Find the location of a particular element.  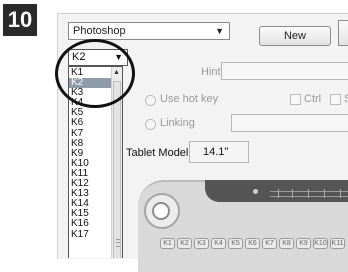

key-list-item: K16 is located at coordinates (90, 224).